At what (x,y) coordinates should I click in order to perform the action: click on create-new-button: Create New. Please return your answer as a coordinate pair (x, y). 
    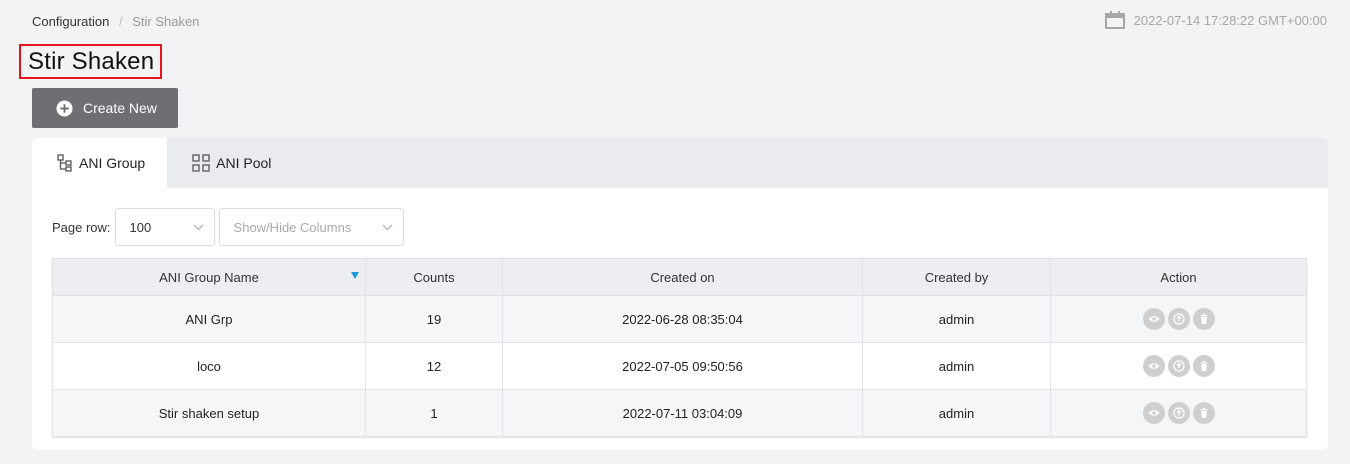
    Looking at the image, I should click on (105, 108).